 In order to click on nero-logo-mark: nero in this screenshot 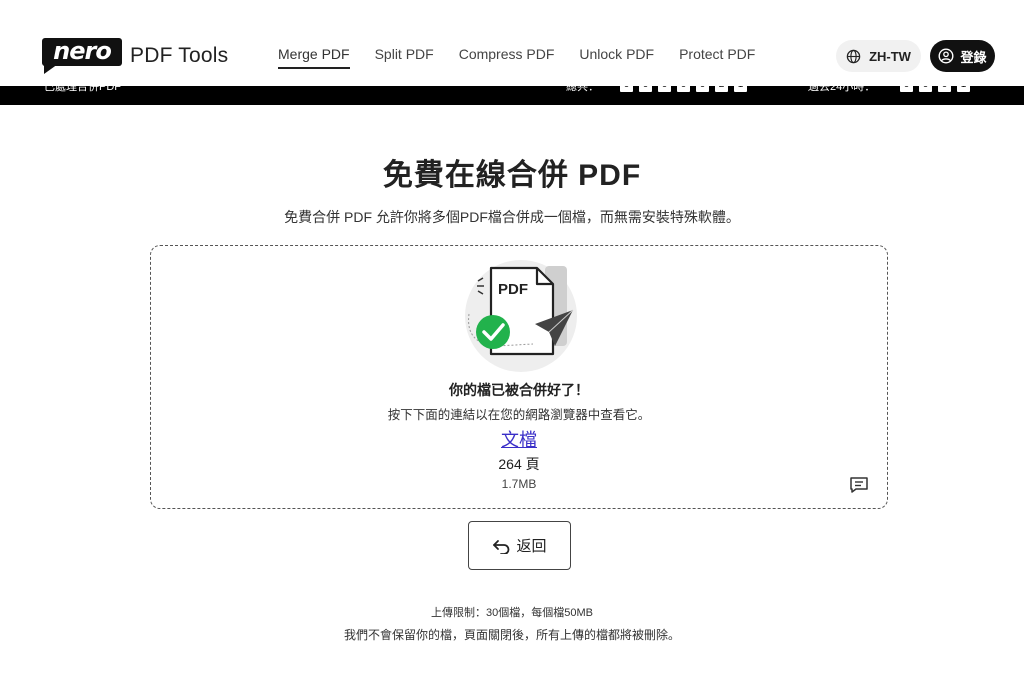, I will do `click(82, 56)`.